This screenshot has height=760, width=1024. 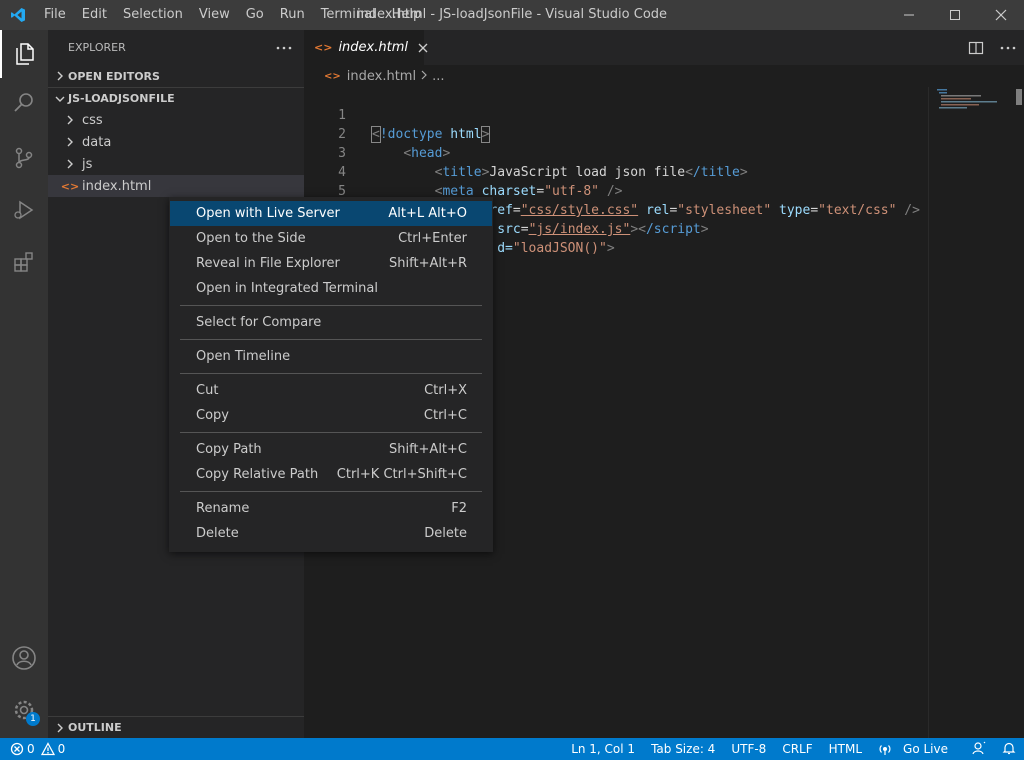 I want to click on editor-scrollbar, so click(x=1018, y=412).